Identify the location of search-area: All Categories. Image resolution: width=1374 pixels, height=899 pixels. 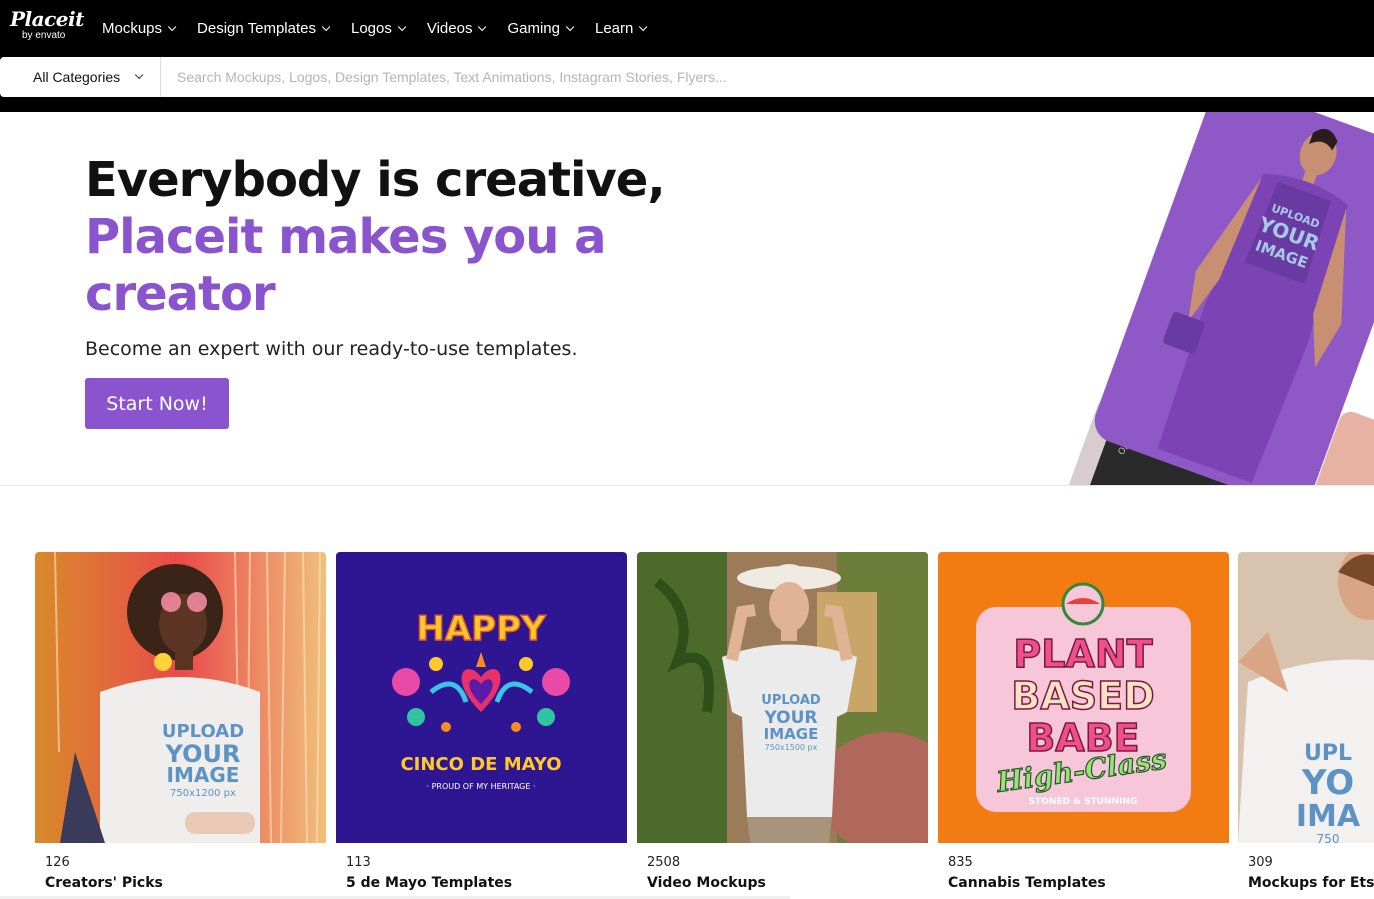
(687, 84).